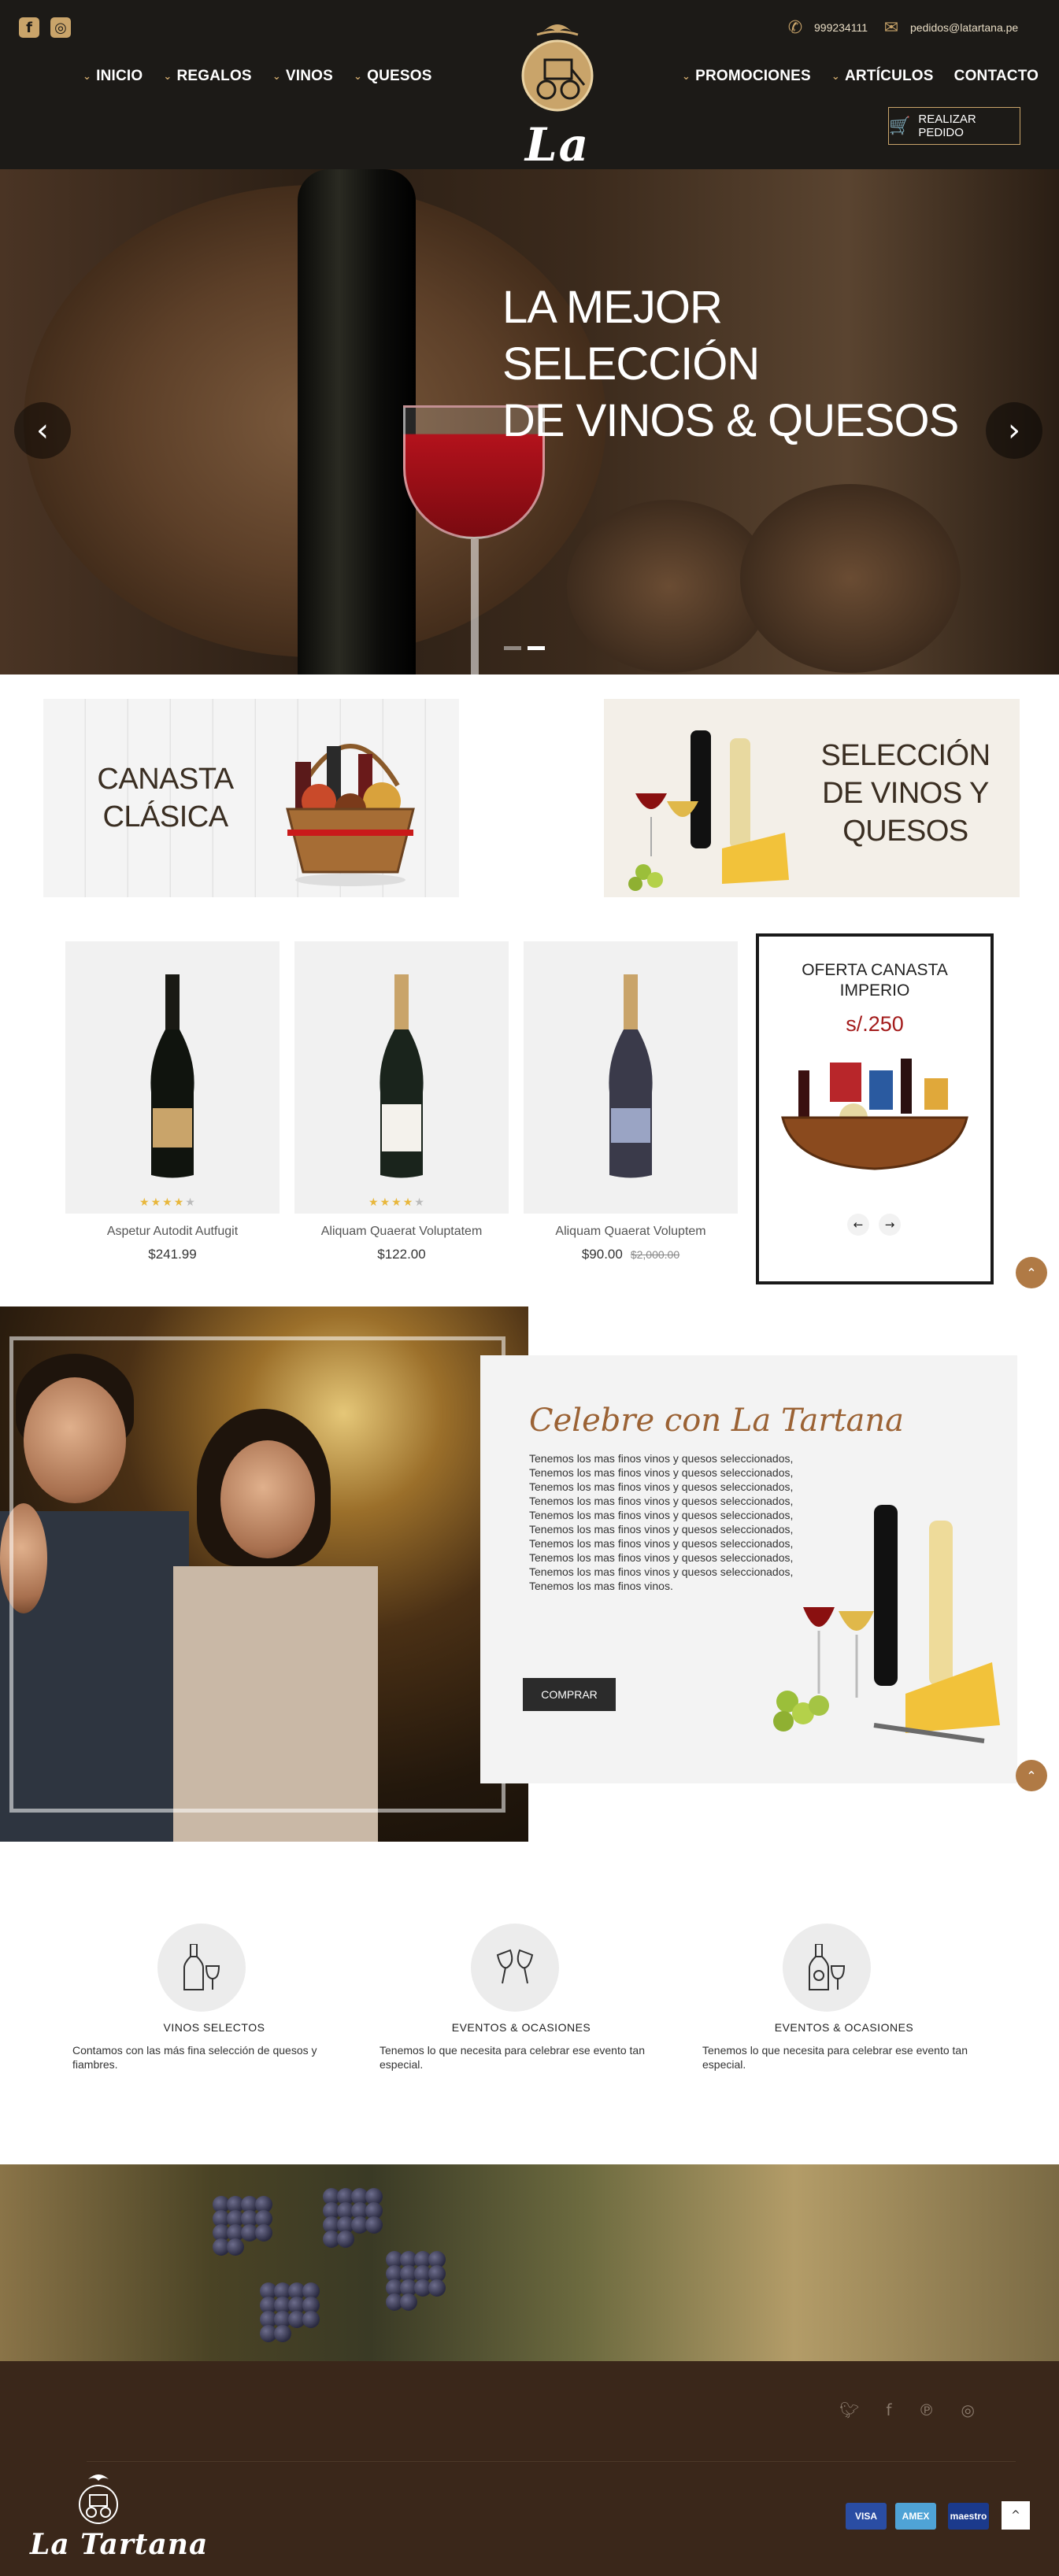 This screenshot has width=1059, height=2576. What do you see at coordinates (42, 430) in the screenshot?
I see `slider-prev-button: ‹` at bounding box center [42, 430].